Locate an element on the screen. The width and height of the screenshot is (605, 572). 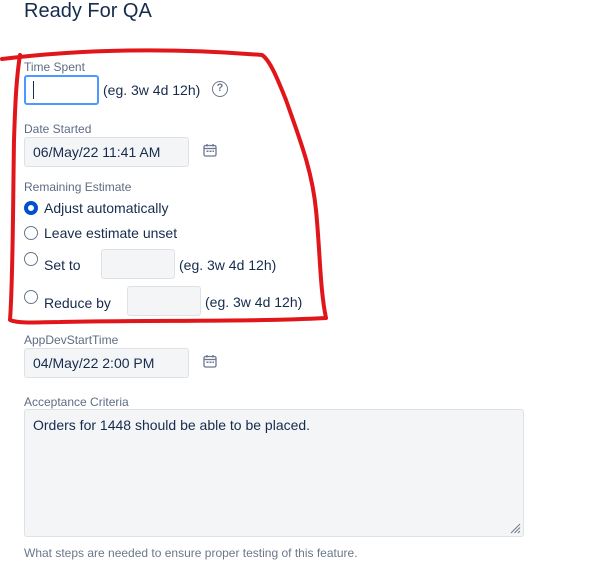
radio-adjust-automatically: Adjust automatically is located at coordinates (96, 208).